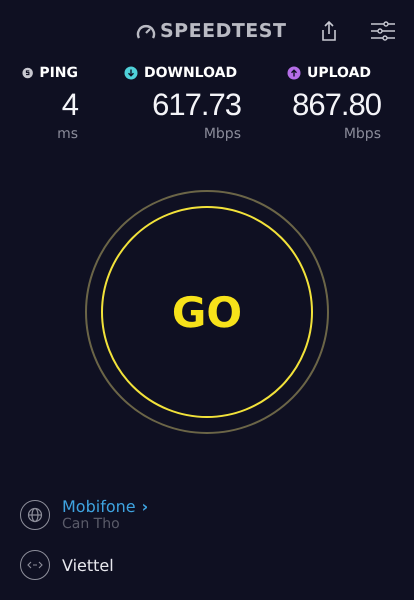  I want to click on settings-button, so click(383, 31).